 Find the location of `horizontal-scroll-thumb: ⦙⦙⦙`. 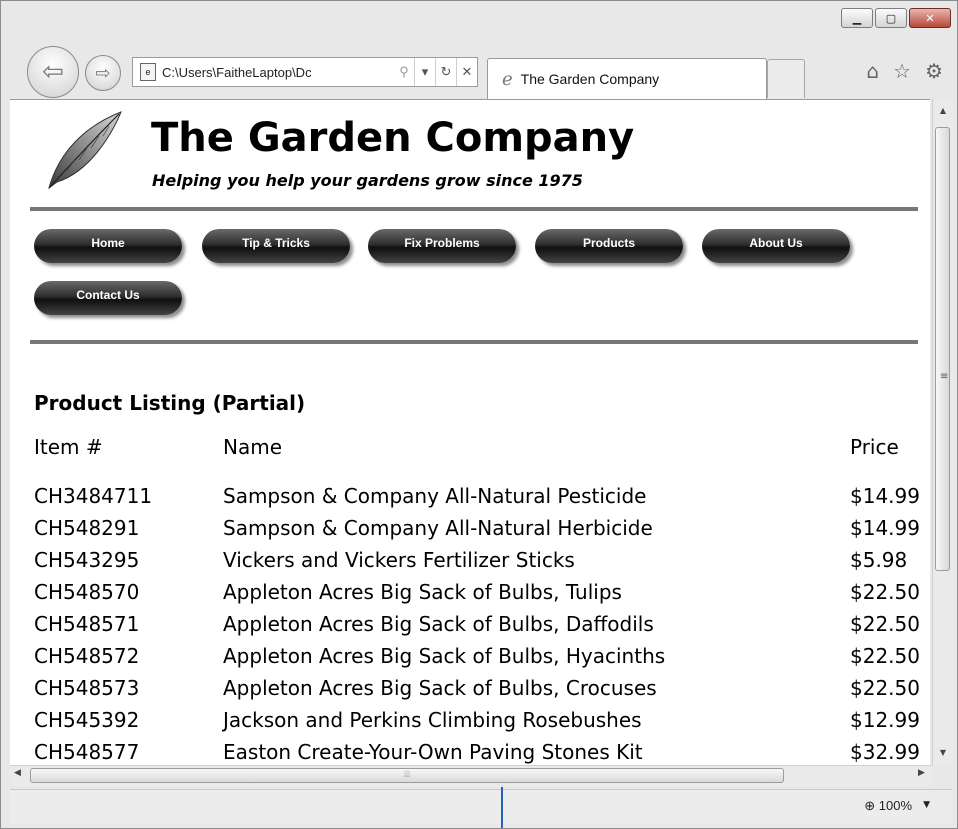

horizontal-scroll-thumb: ⦙⦙⦙ is located at coordinates (407, 775).